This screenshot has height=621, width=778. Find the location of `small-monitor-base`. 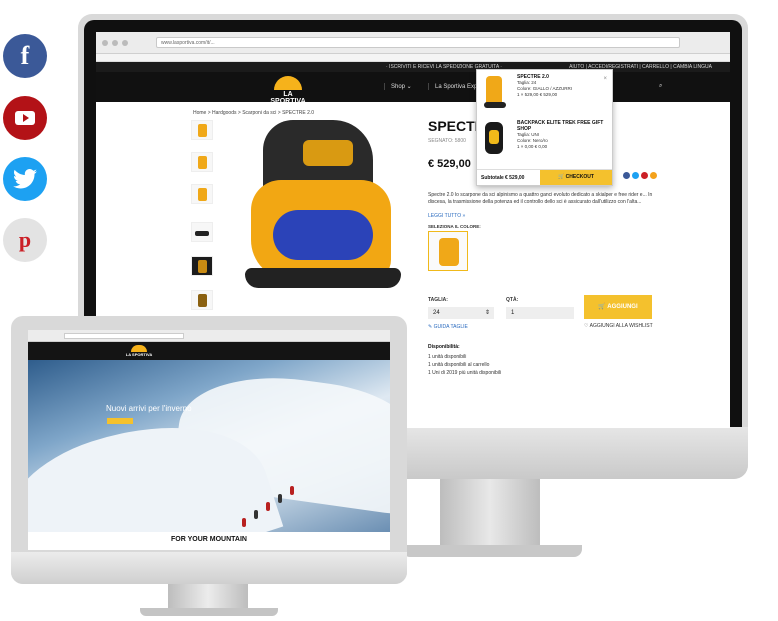

small-monitor-base is located at coordinates (209, 612).